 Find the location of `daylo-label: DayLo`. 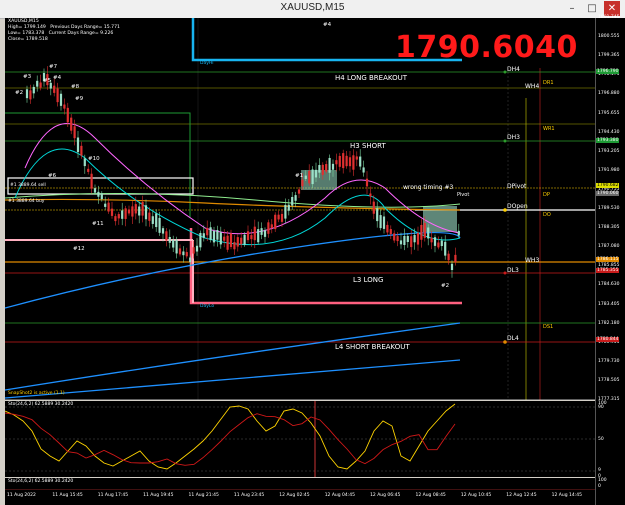

daylo-label: DayLo is located at coordinates (207, 306).